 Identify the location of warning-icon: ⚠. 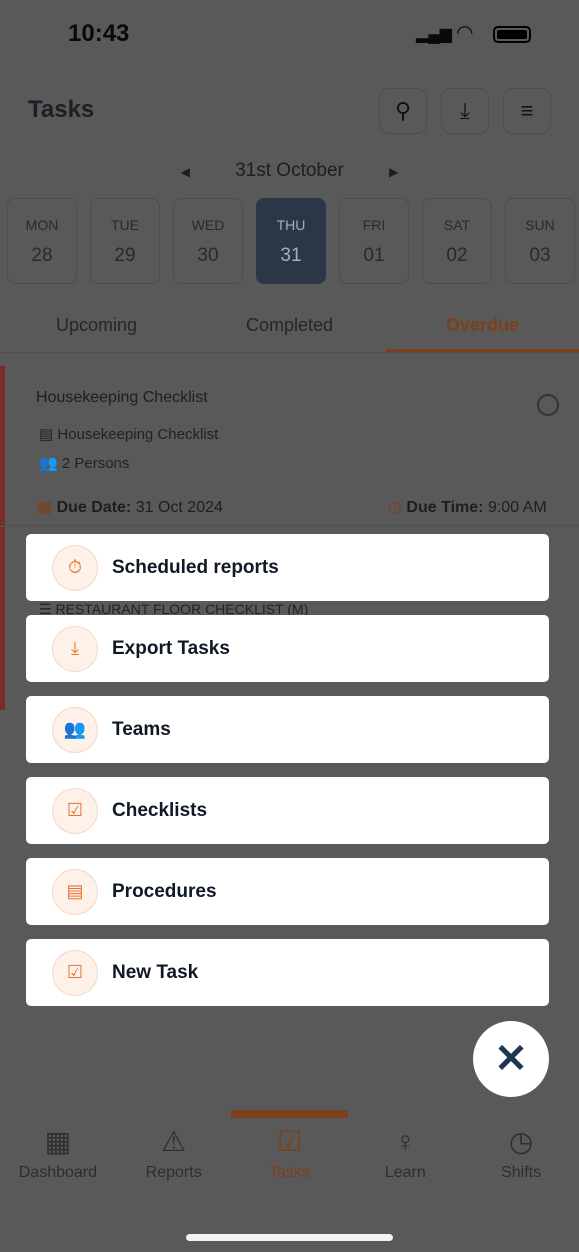
(174, 1141).